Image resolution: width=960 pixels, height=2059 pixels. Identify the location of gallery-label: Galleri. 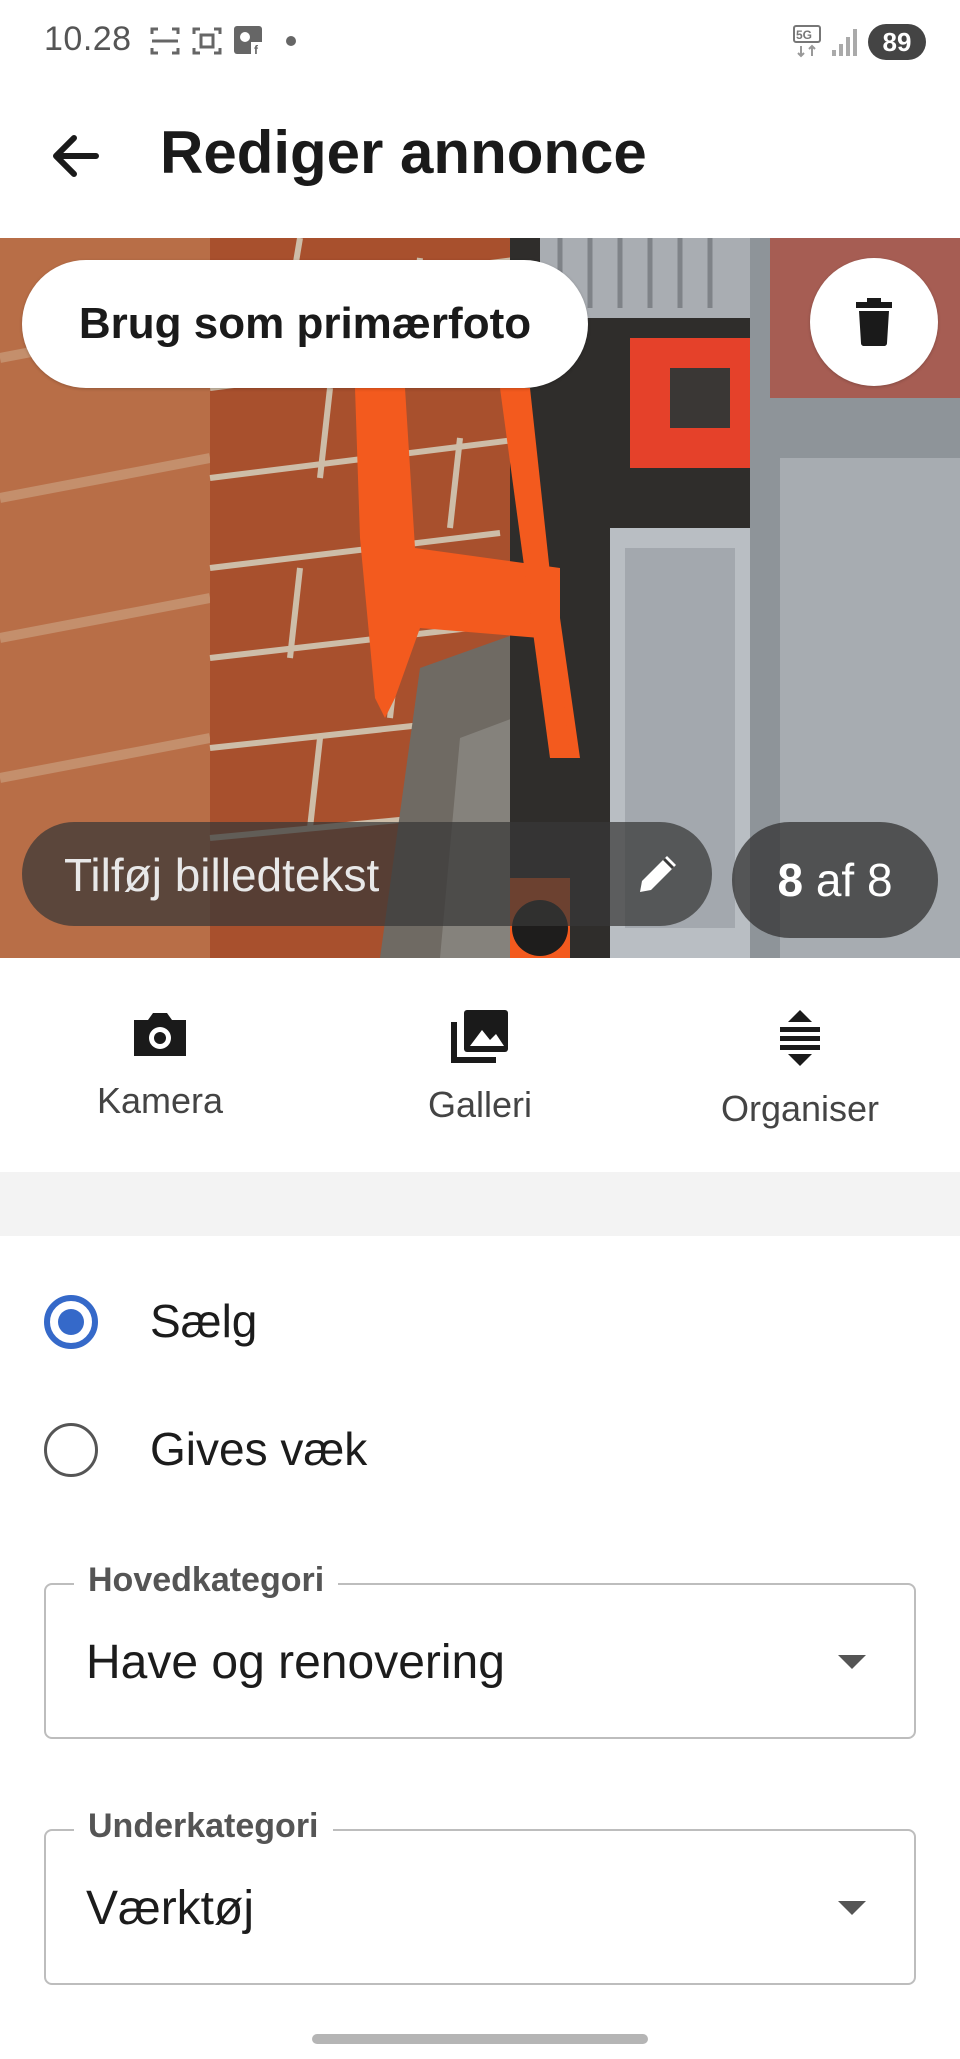
(480, 1104).